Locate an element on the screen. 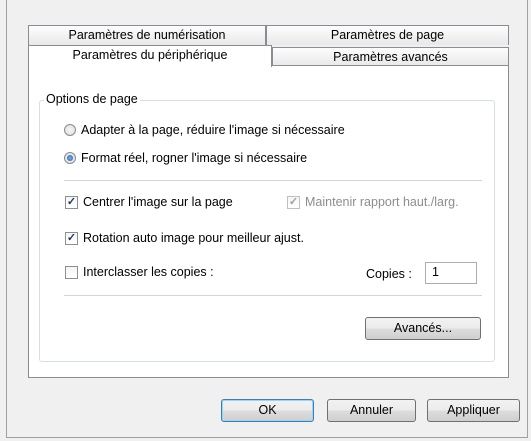 The image size is (531, 441). center-image-label: Centrer l'image sur la page is located at coordinates (158, 202).